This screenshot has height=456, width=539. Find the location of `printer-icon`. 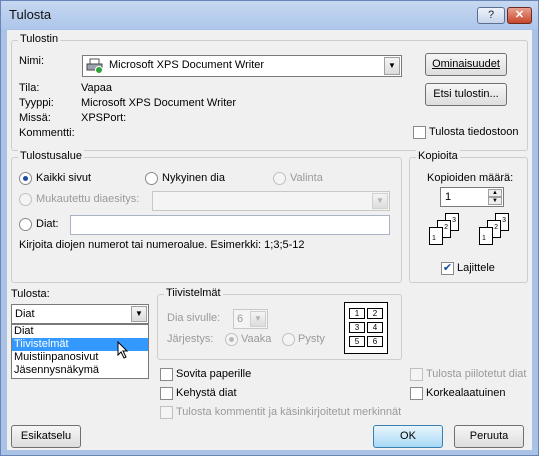

printer-icon is located at coordinates (94, 66).